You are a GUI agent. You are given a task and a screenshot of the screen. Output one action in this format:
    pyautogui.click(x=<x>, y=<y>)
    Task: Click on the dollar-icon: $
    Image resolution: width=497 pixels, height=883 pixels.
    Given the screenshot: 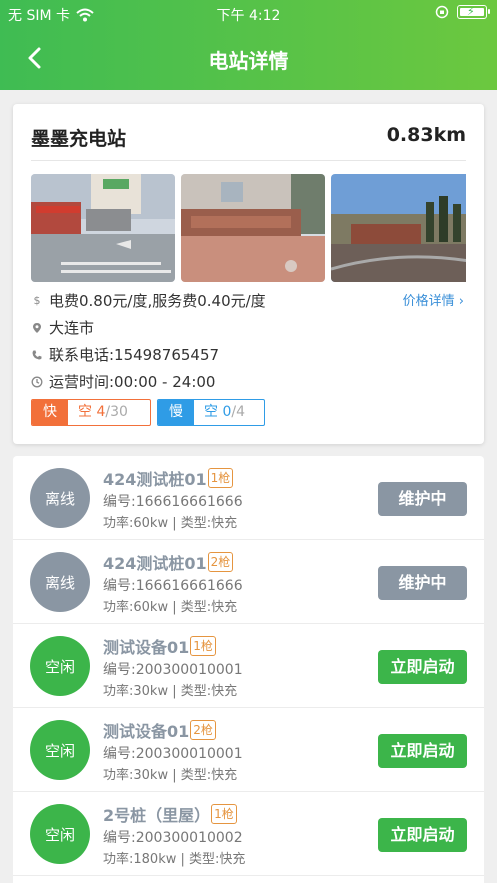 What is the action you would take?
    pyautogui.click(x=37, y=300)
    